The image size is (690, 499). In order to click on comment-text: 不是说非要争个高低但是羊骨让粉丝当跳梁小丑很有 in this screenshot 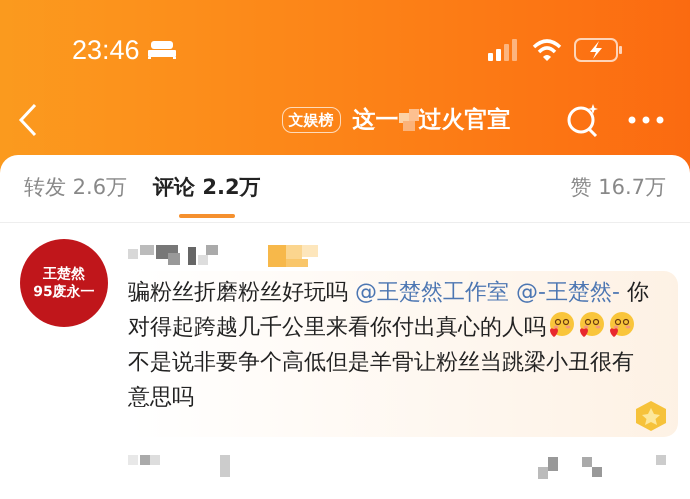, I will do `click(381, 362)`.